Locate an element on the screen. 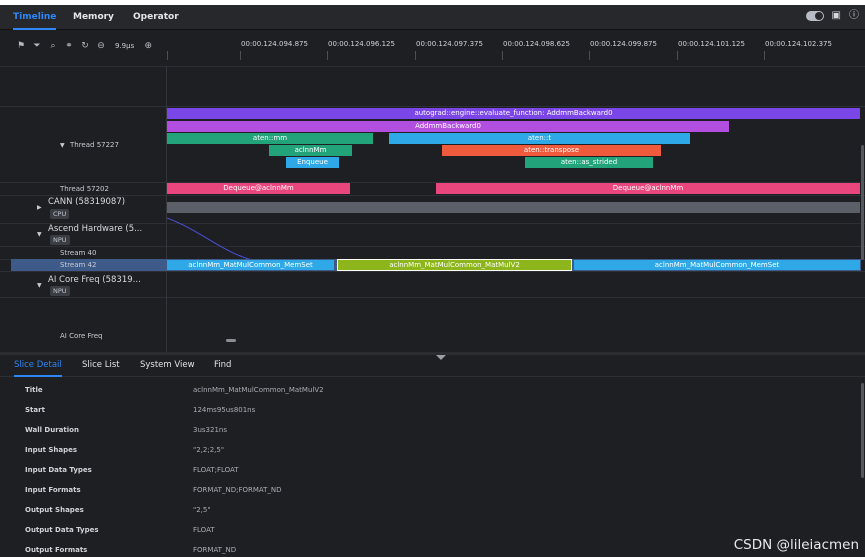 The width and height of the screenshot is (865, 557). tab-find: Find is located at coordinates (222, 366).